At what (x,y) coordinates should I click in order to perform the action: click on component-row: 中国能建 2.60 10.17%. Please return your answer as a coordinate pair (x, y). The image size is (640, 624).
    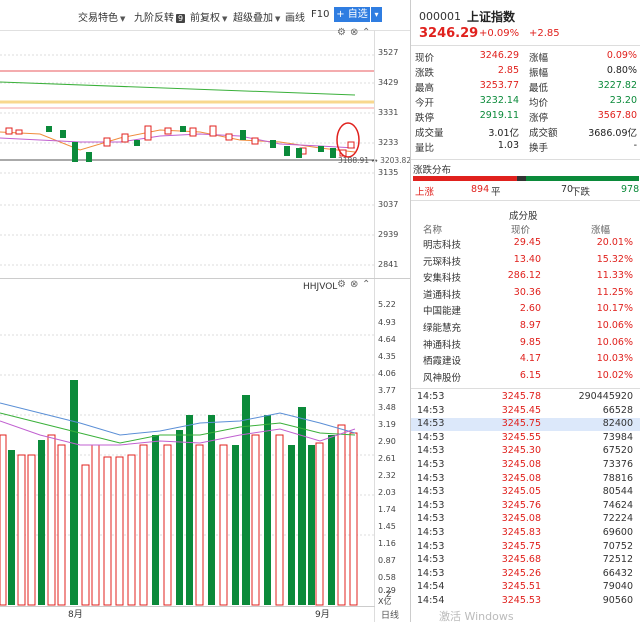
    Looking at the image, I should click on (525, 310).